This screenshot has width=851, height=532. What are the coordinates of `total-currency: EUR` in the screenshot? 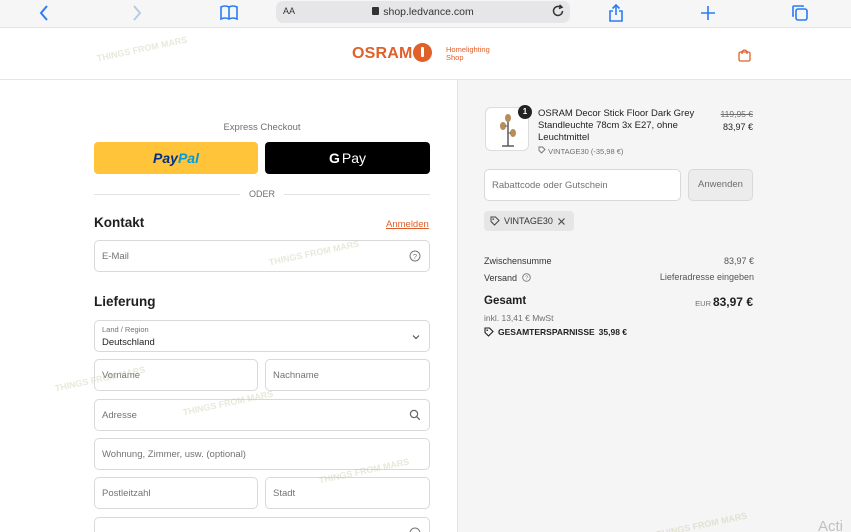 It's located at (703, 303).